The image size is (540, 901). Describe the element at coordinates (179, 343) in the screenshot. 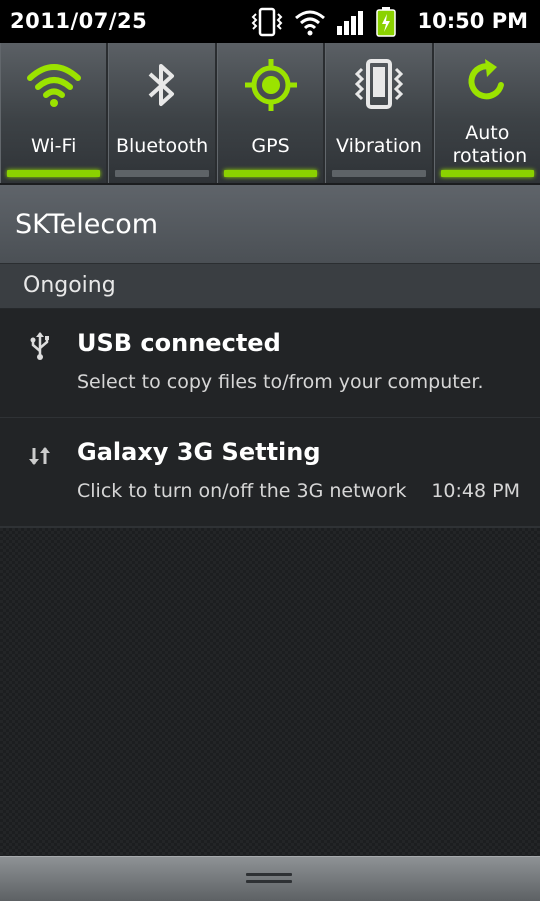

I see `notification-title: USB connected` at that location.